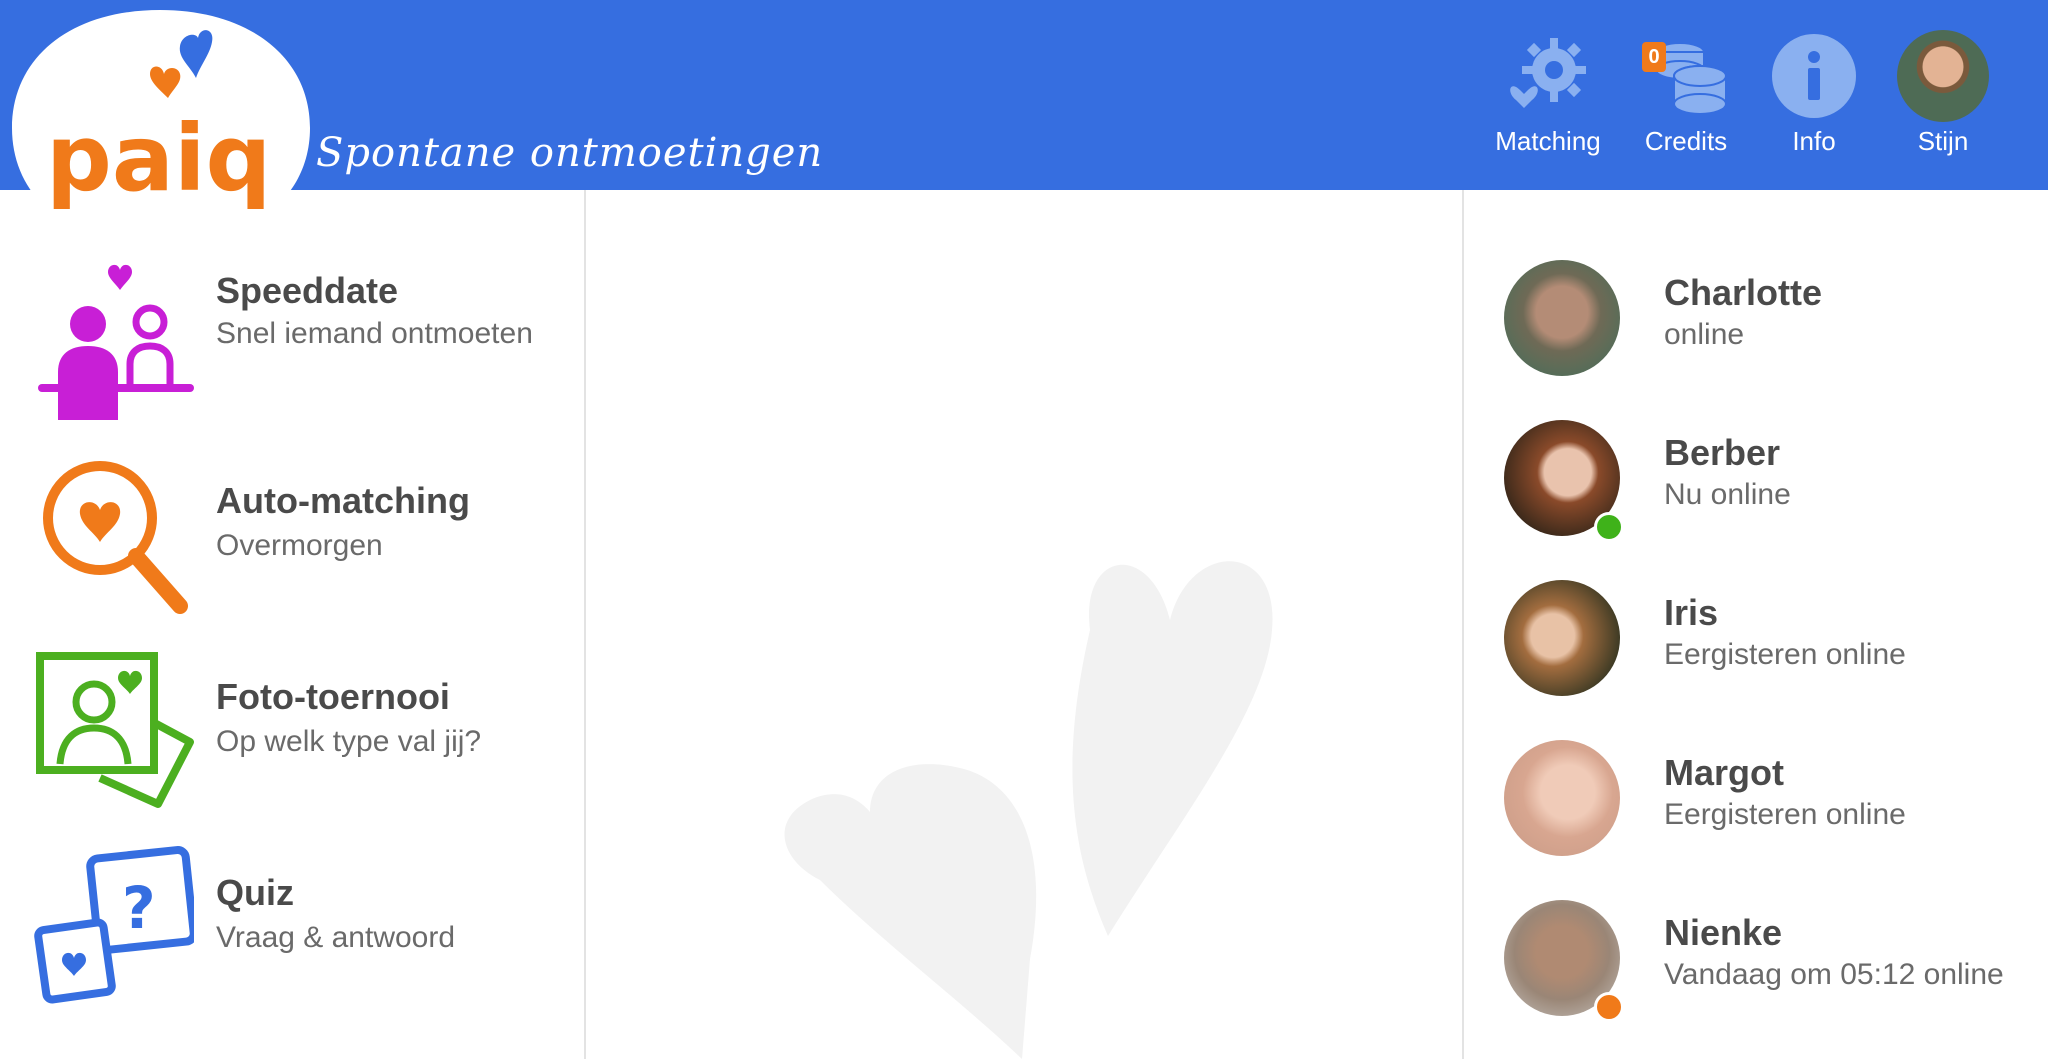 The height and width of the screenshot is (1059, 2048). I want to click on hearts-watermark, so click(1030, 809).